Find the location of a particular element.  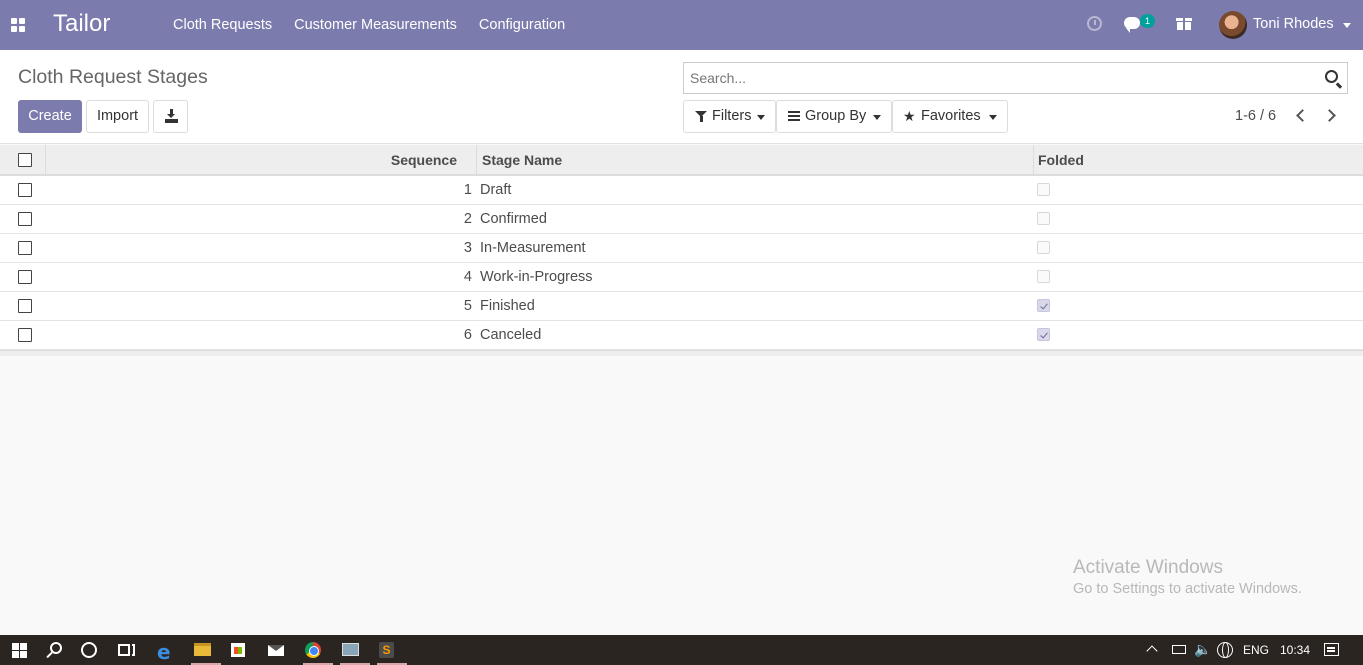

select-all-checkbox is located at coordinates (25, 160).